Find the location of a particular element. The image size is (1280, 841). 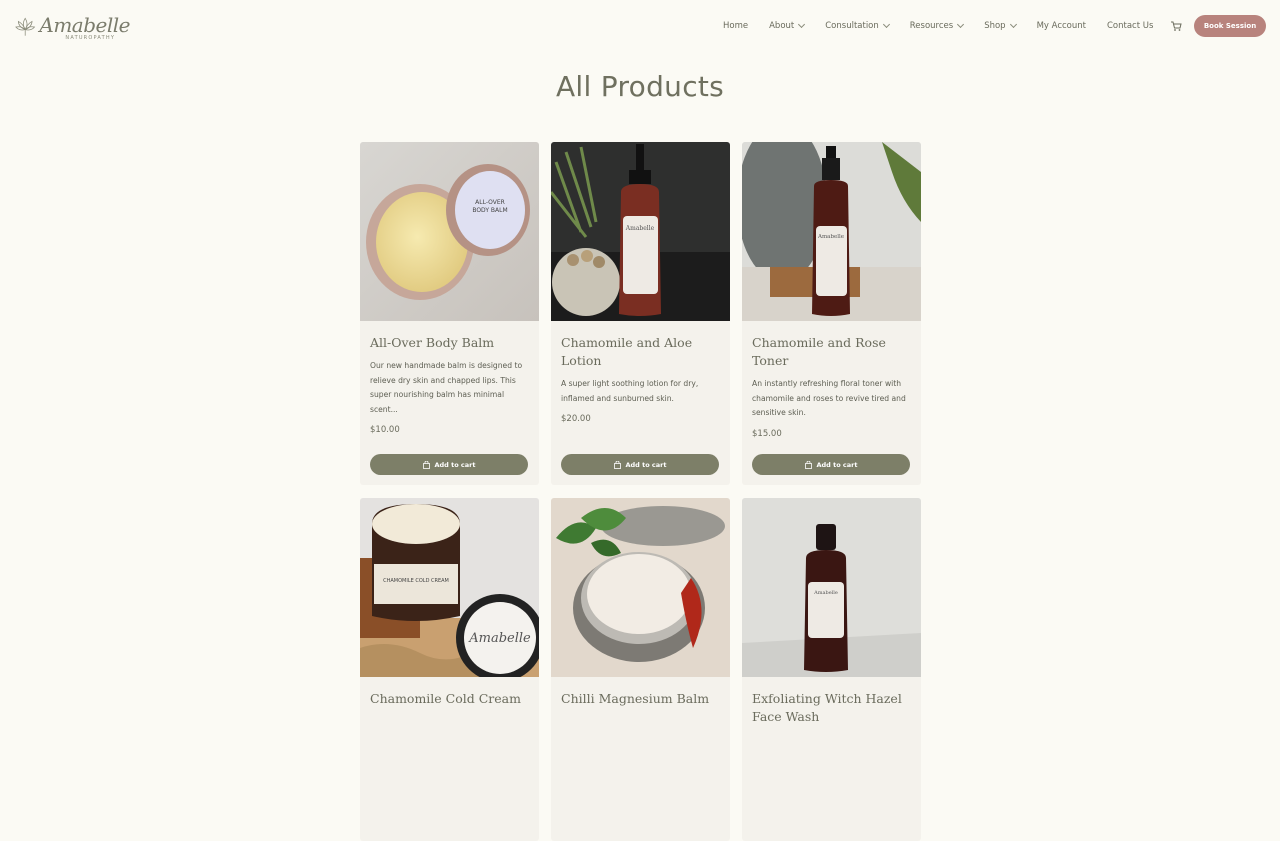

nav-item-consultation: Consultation is located at coordinates (857, 25).